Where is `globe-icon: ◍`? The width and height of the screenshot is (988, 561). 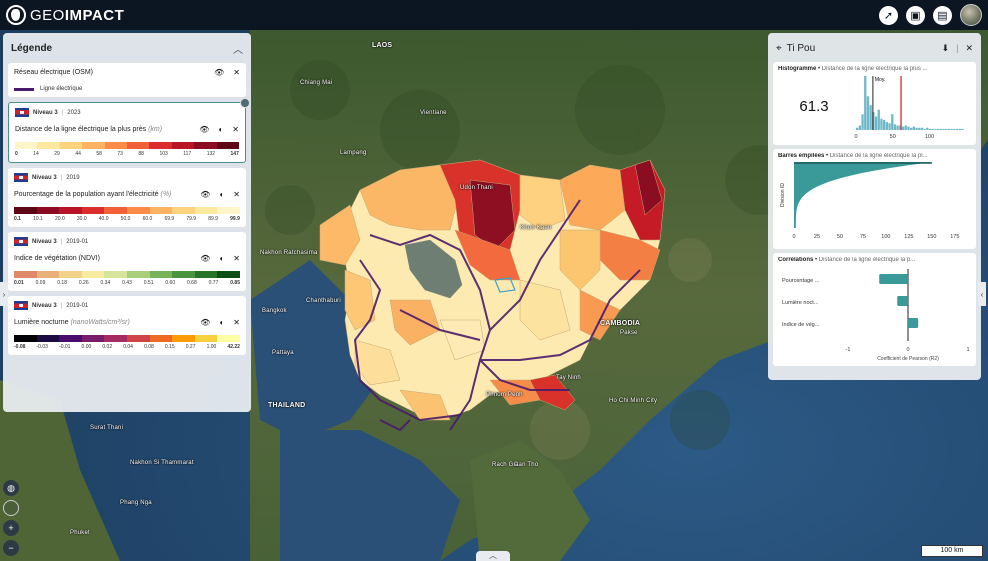 globe-icon: ◍ is located at coordinates (11, 488).